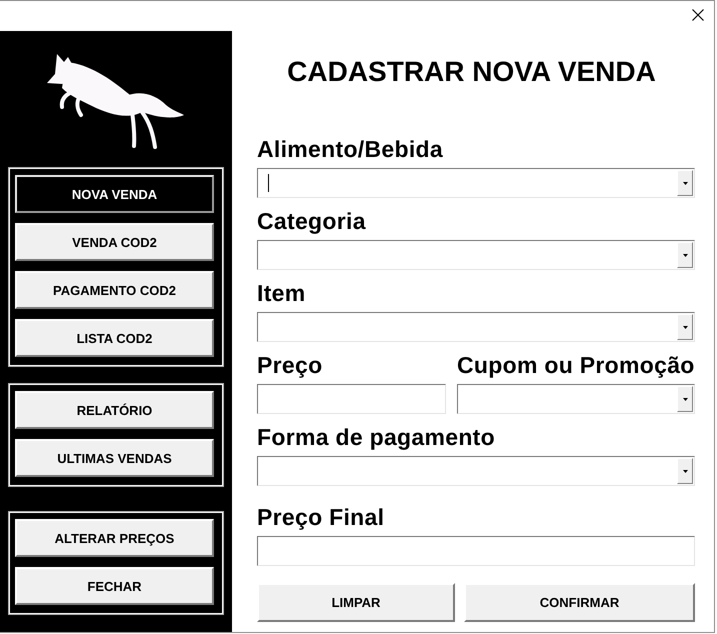 The width and height of the screenshot is (717, 634). I want to click on action-button: CONFIRMAR, so click(579, 602).